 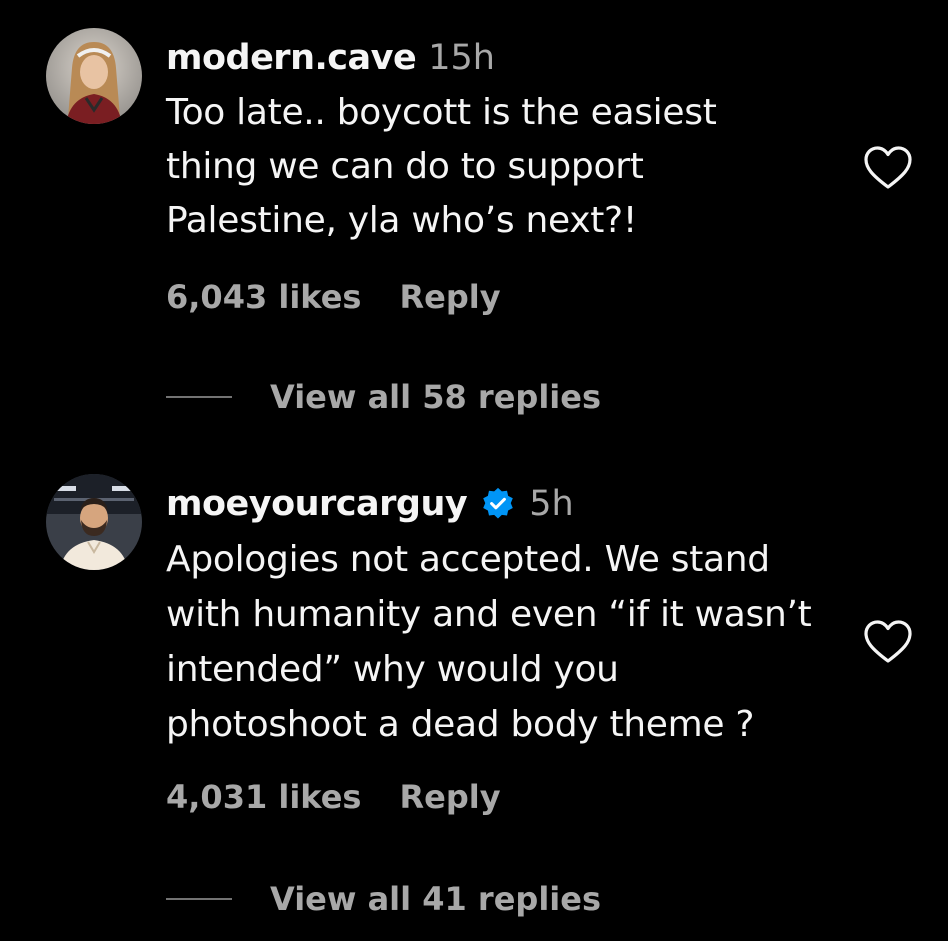 What do you see at coordinates (405, 166) in the screenshot?
I see `comment-text-line: thing we can do to support` at bounding box center [405, 166].